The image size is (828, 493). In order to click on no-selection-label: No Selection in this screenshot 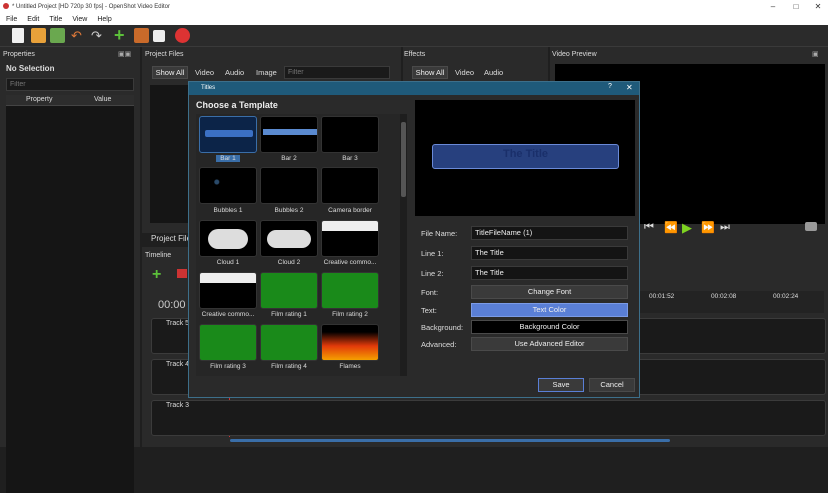, I will do `click(30, 68)`.